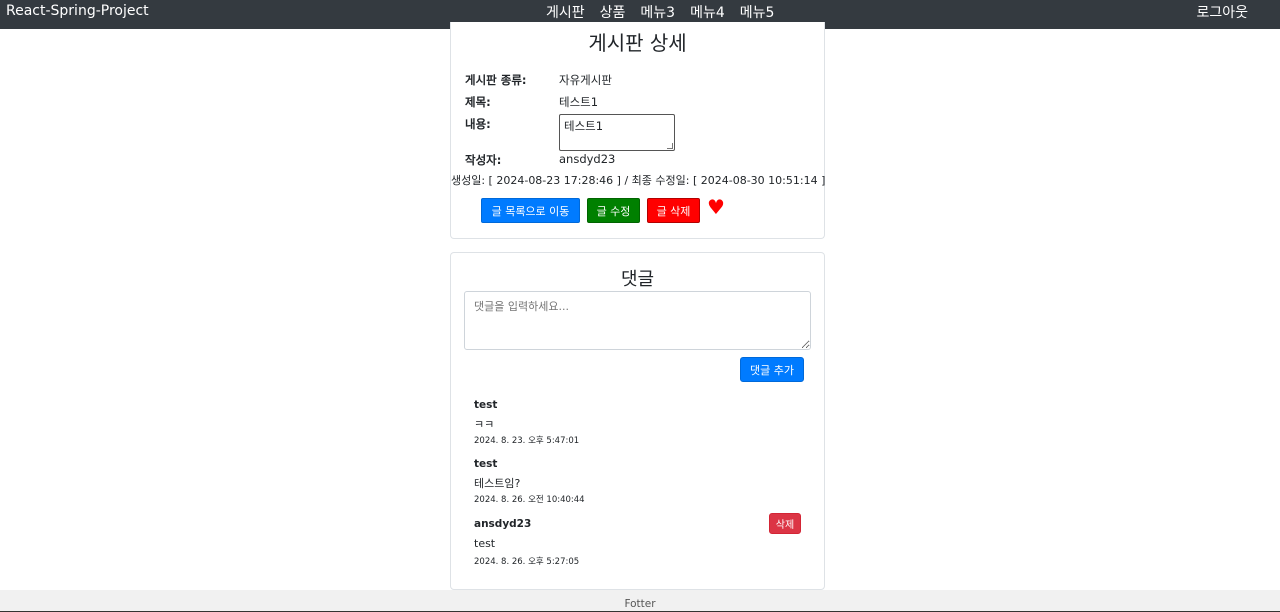 The height and width of the screenshot is (612, 1280). What do you see at coordinates (585, 80) in the screenshot?
I see `board-type-value: 자유게시판` at bounding box center [585, 80].